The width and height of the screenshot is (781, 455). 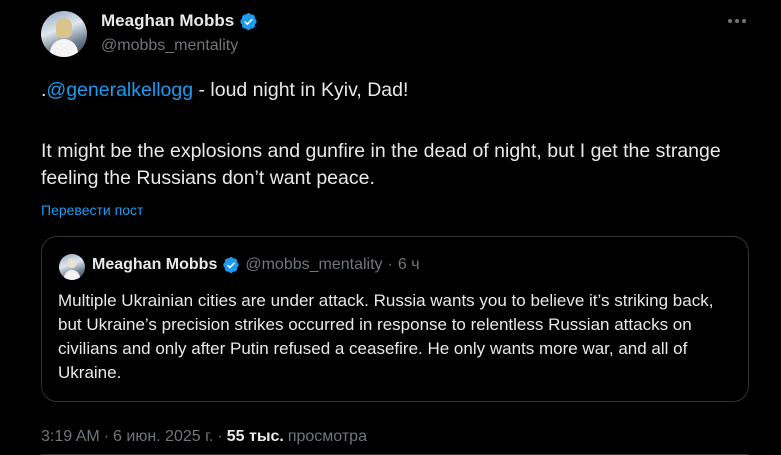 What do you see at coordinates (327, 436) in the screenshot?
I see `views-label: просмотра` at bounding box center [327, 436].